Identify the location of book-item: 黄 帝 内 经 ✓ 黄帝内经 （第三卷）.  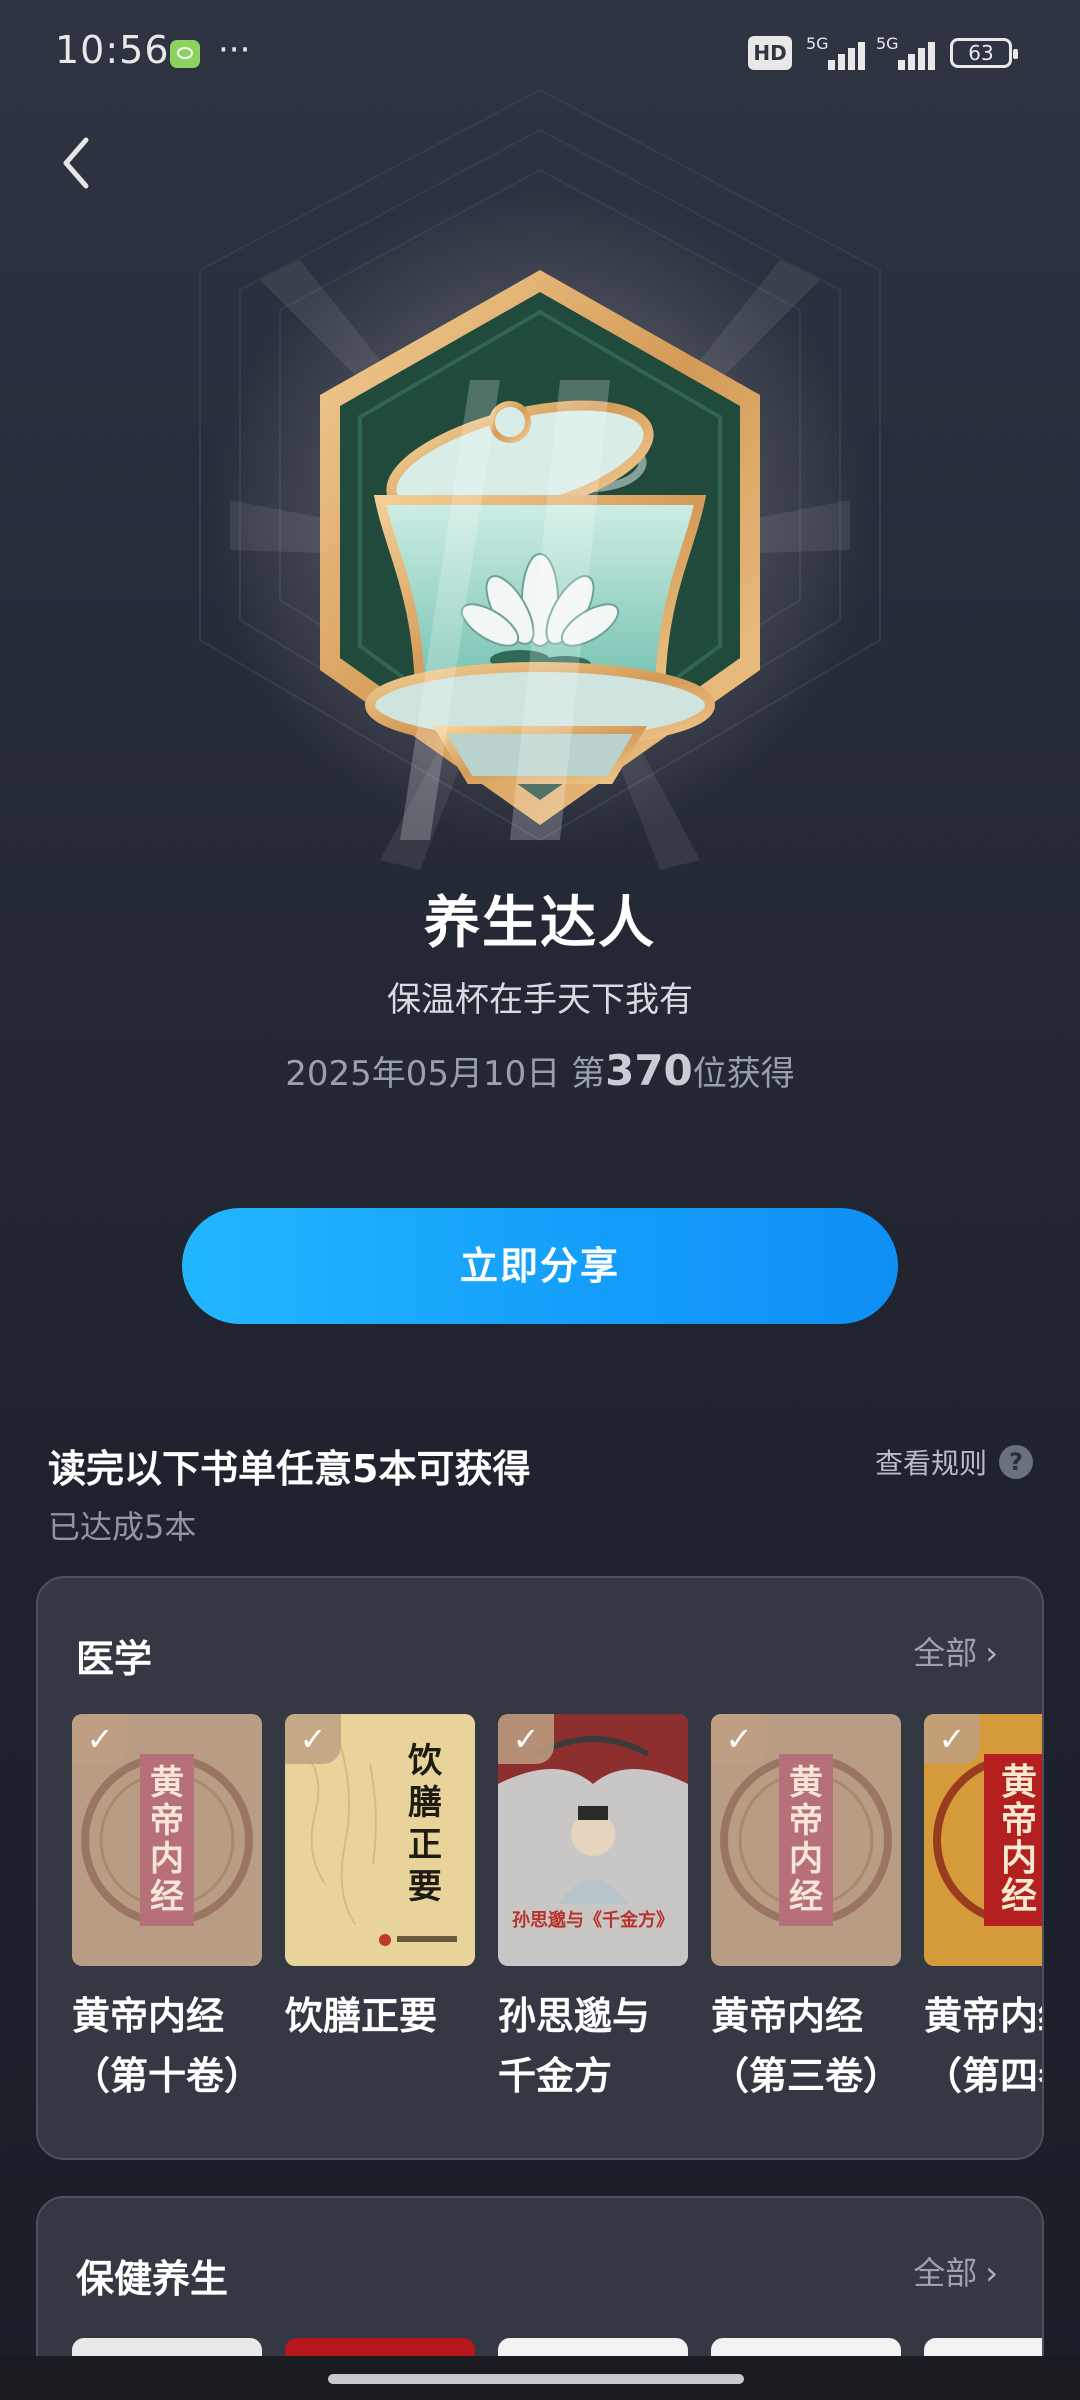
(806, 1910).